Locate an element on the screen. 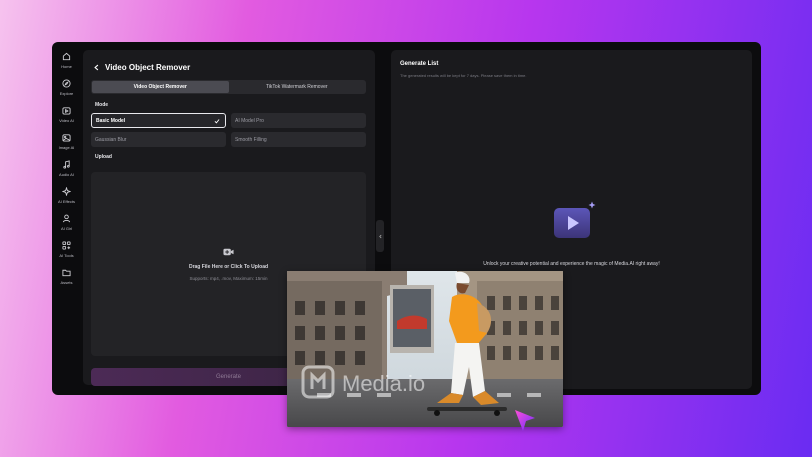 The height and width of the screenshot is (457, 812). collapse-panel-handle is located at coordinates (380, 236).